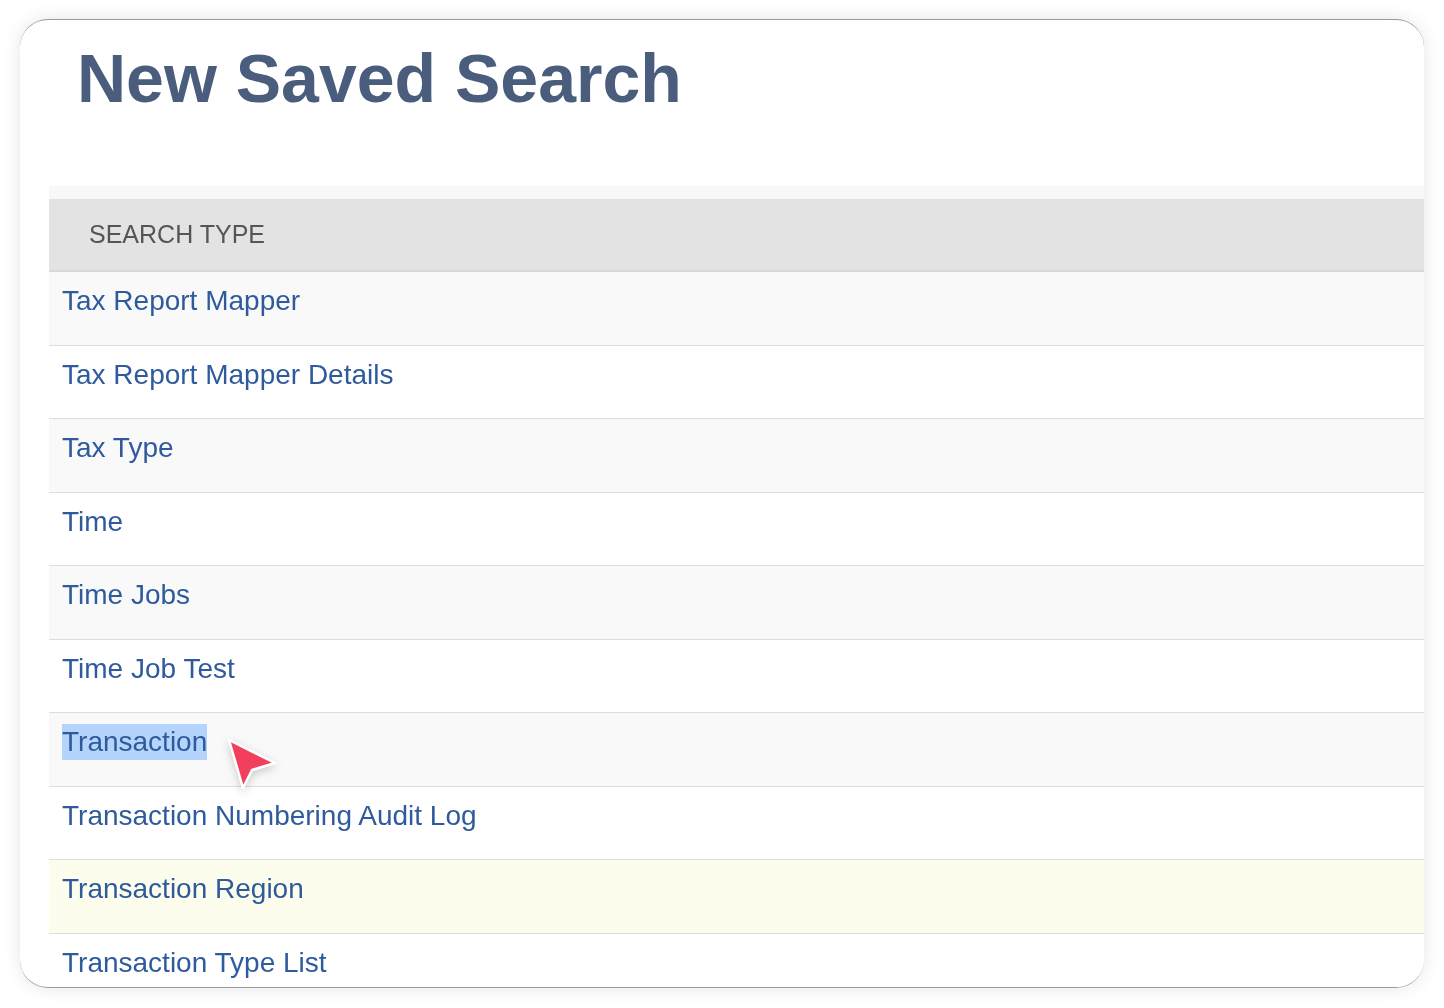 Image resolution: width=1444 pixels, height=1008 pixels. I want to click on page-title: New Saved Search, so click(379, 78).